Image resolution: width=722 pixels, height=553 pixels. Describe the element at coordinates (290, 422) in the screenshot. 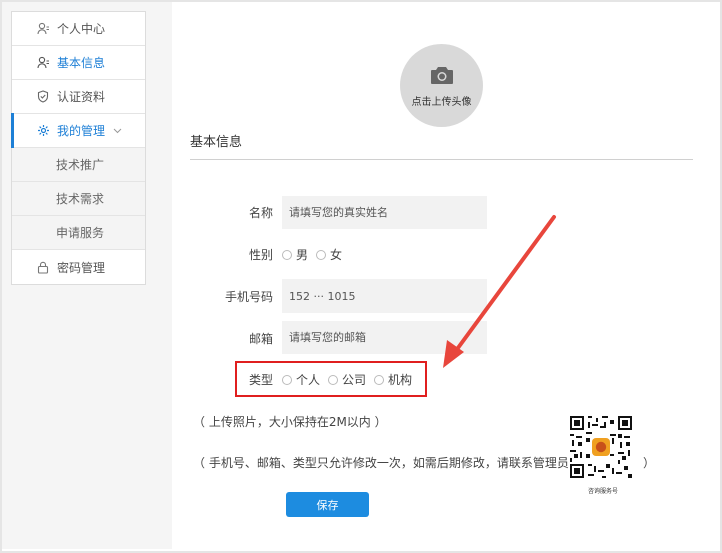

I see `photo-note: （ 上传照片，大小保持在2M以内 ）` at that location.